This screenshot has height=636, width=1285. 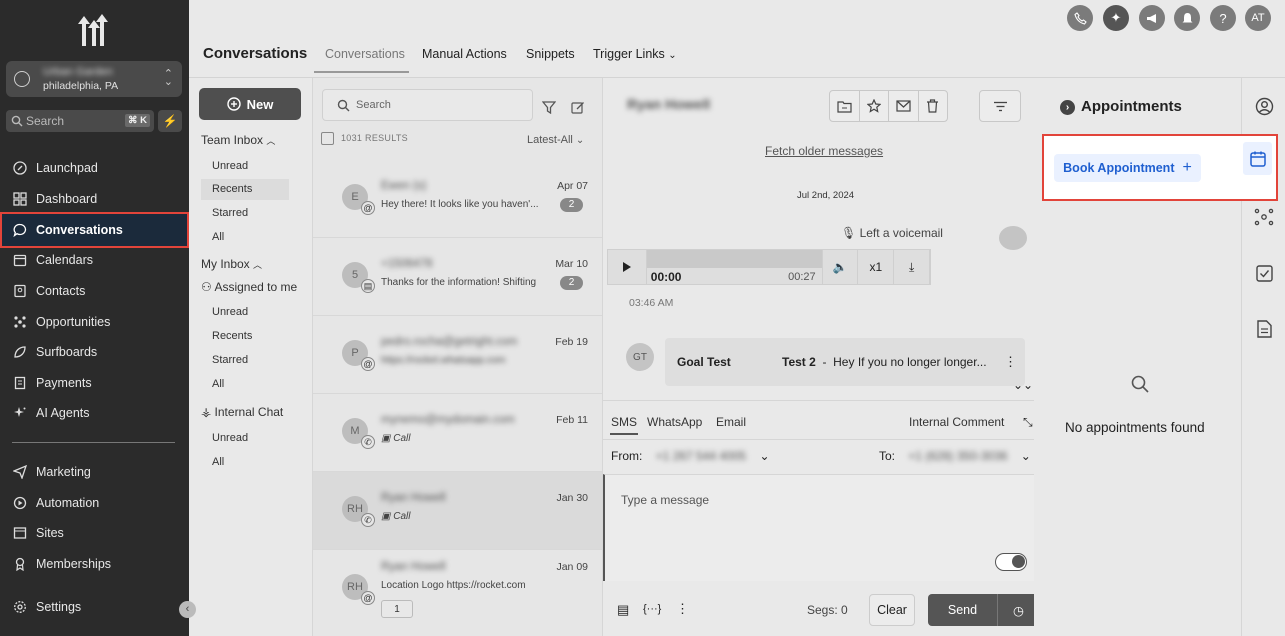 What do you see at coordinates (1025, 456) in the screenshot?
I see `chevron-down-icon: ⌄` at bounding box center [1025, 456].